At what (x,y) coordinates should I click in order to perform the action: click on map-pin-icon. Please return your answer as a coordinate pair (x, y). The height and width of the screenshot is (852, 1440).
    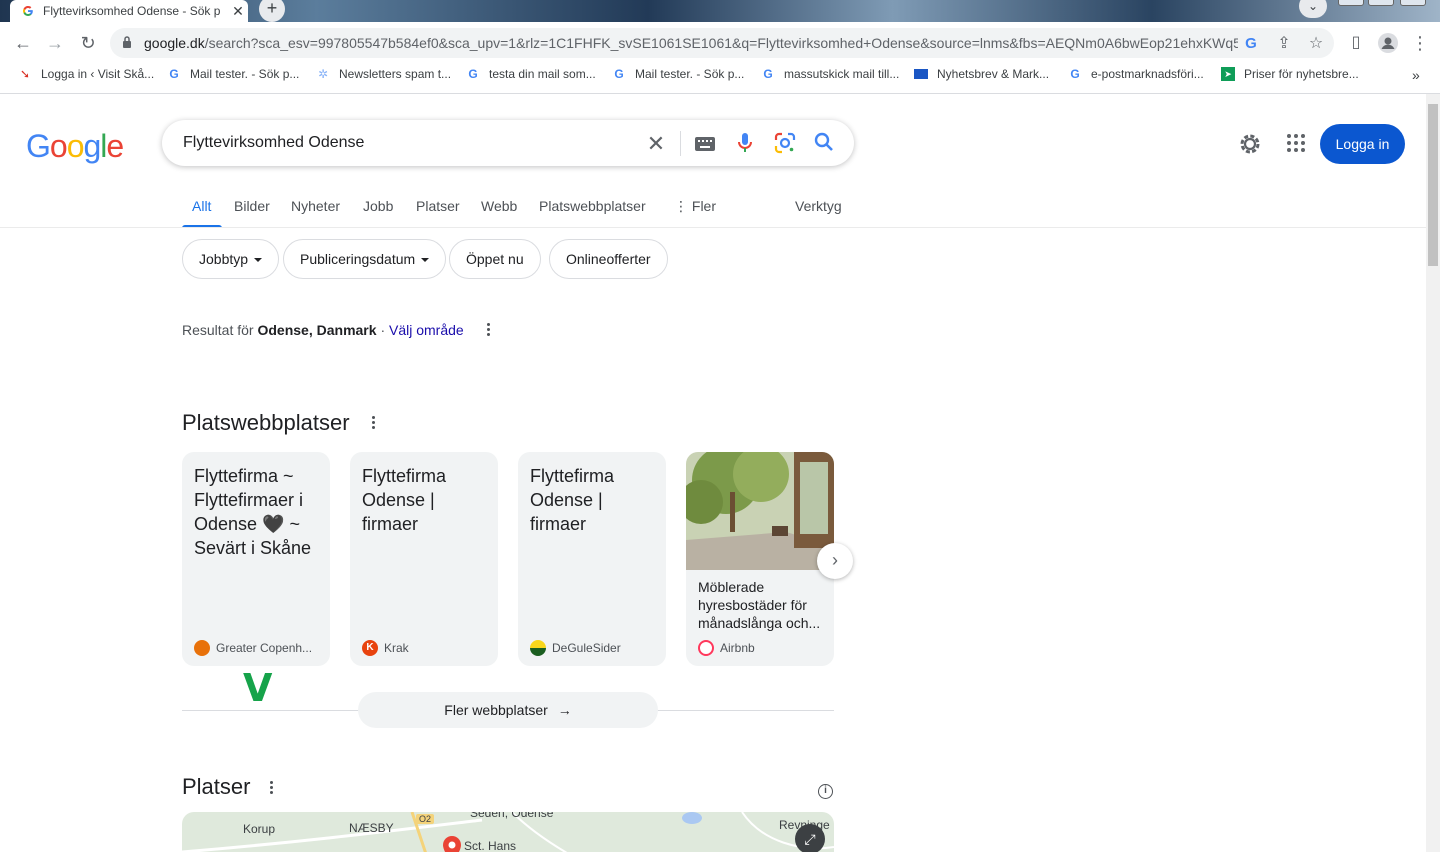
    Looking at the image, I should click on (452, 844).